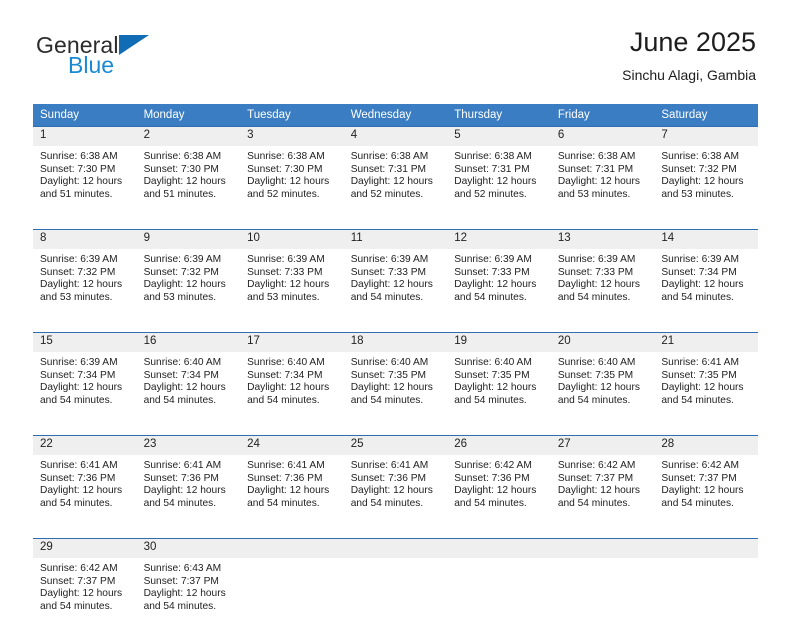 This screenshot has height=631, width=792. Describe the element at coordinates (603, 136) in the screenshot. I see `day-number: 6` at that location.